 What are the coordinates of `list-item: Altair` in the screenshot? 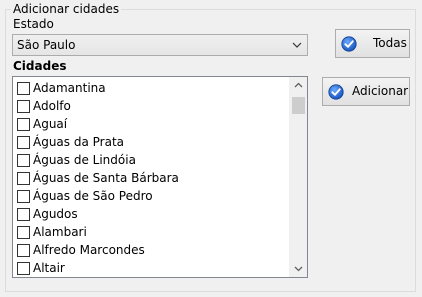 It's located at (151, 268).